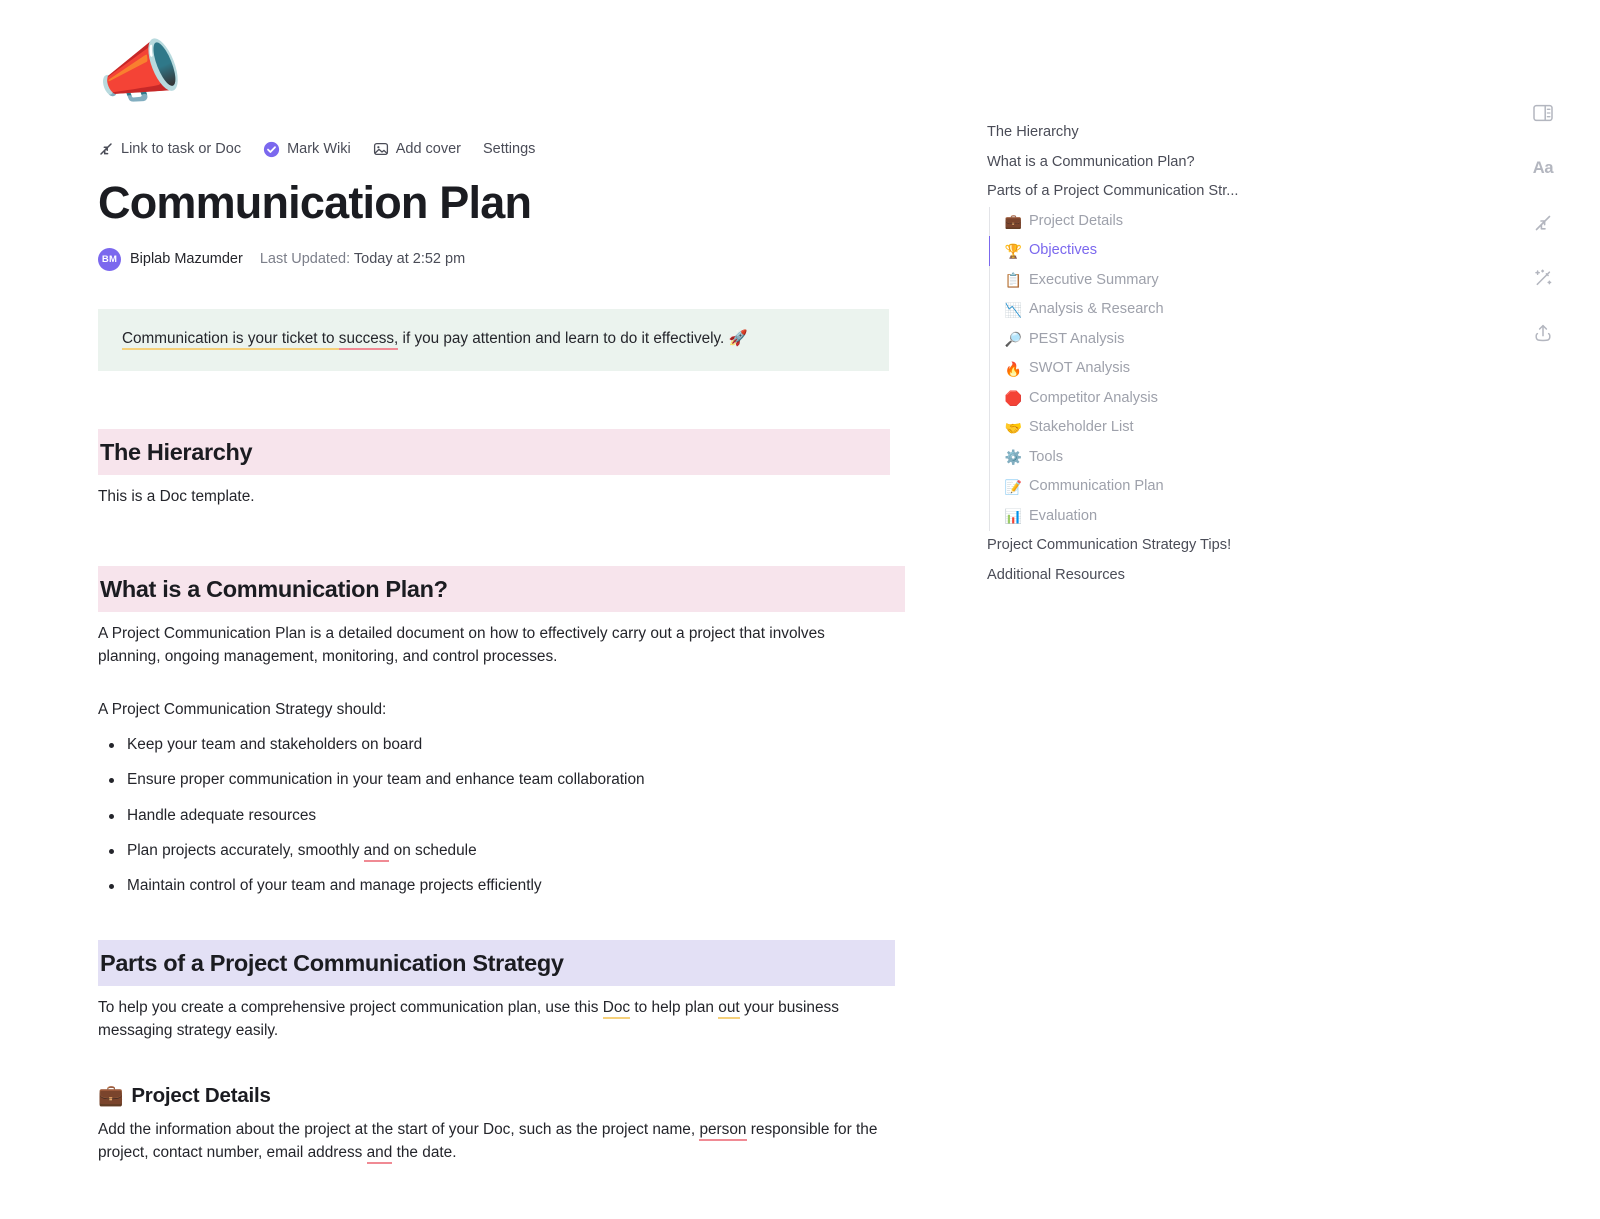  Describe the element at coordinates (1543, 168) in the screenshot. I see `font-size-icon: Aa` at that location.